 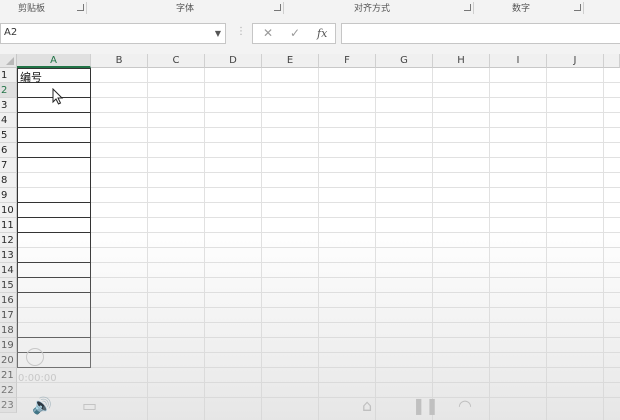 What do you see at coordinates (8, 300) in the screenshot?
I see `row-header-16: 16` at bounding box center [8, 300].